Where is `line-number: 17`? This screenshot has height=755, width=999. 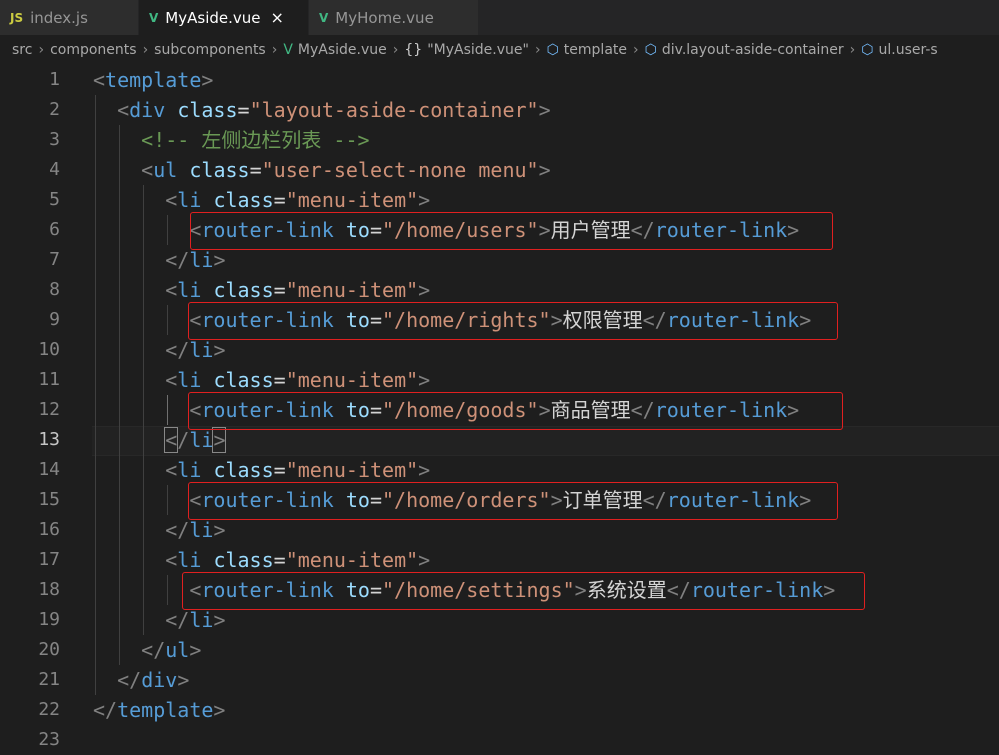 line-number: 17 is located at coordinates (49, 559).